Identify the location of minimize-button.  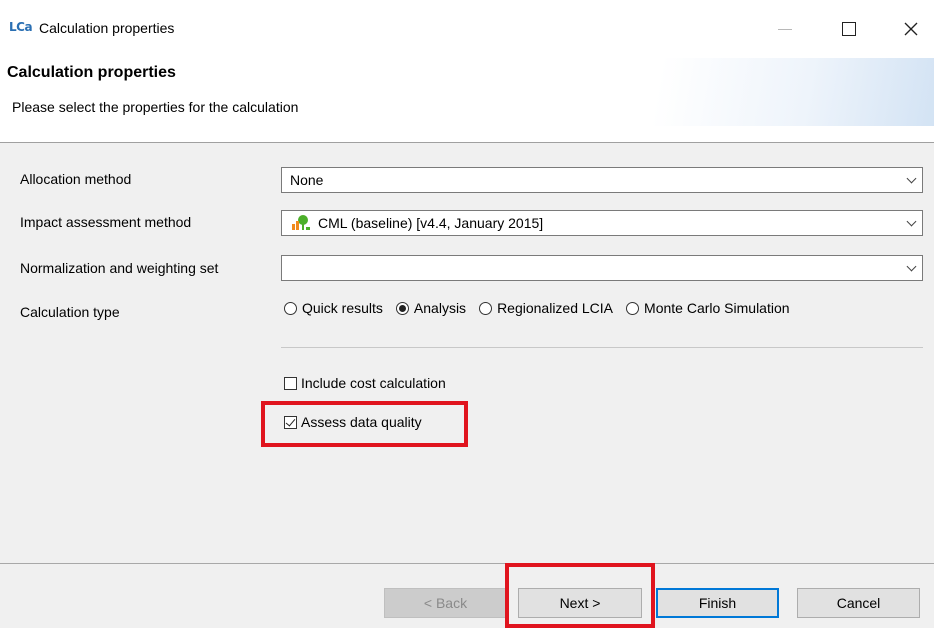
(785, 29).